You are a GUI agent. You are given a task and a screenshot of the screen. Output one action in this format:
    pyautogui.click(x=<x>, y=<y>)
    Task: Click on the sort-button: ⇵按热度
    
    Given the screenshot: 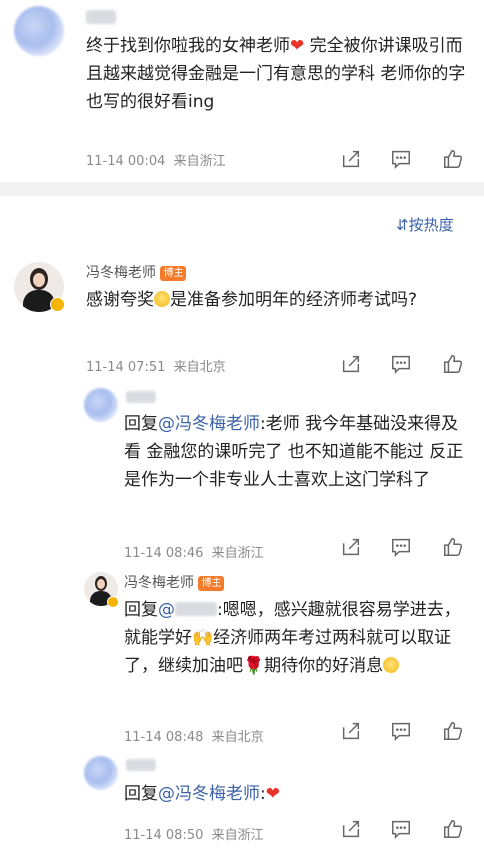 What is the action you would take?
    pyautogui.click(x=425, y=224)
    